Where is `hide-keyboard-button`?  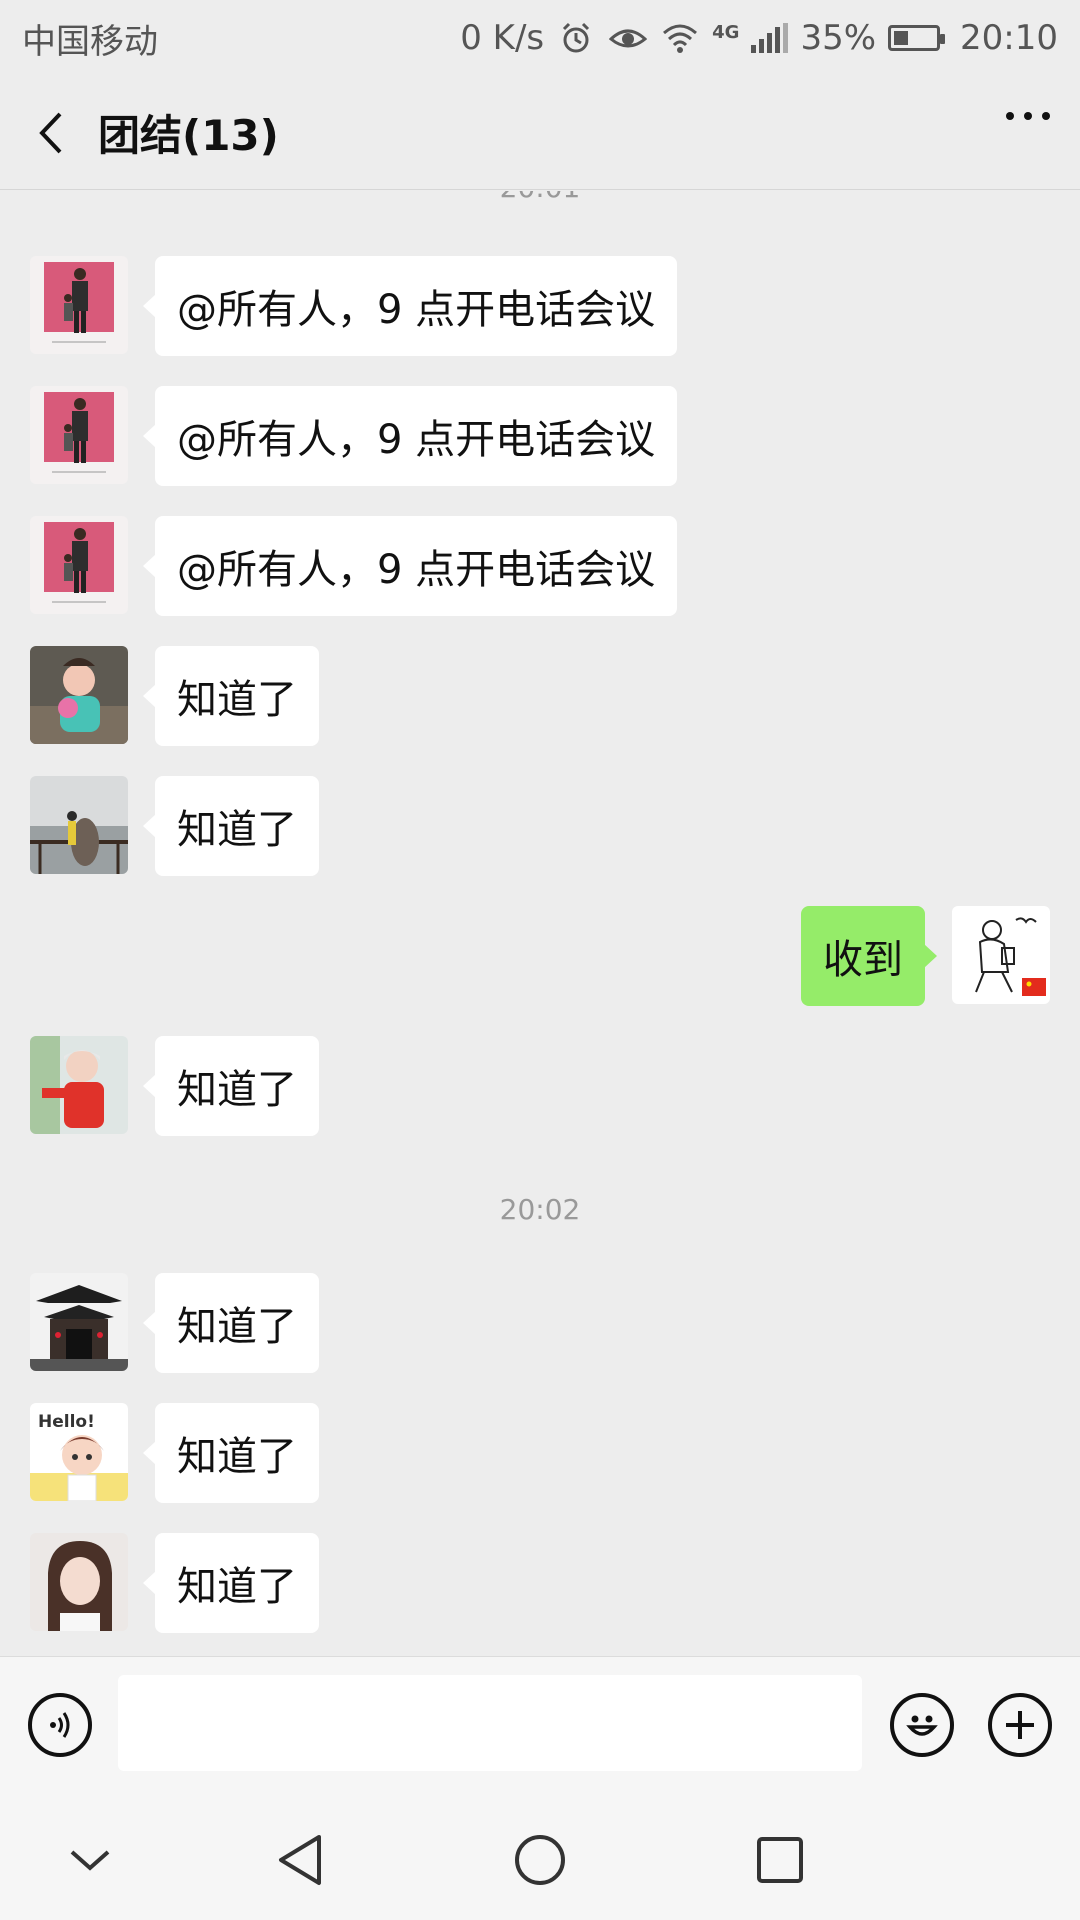
hide-keyboard-button is located at coordinates (90, 1860).